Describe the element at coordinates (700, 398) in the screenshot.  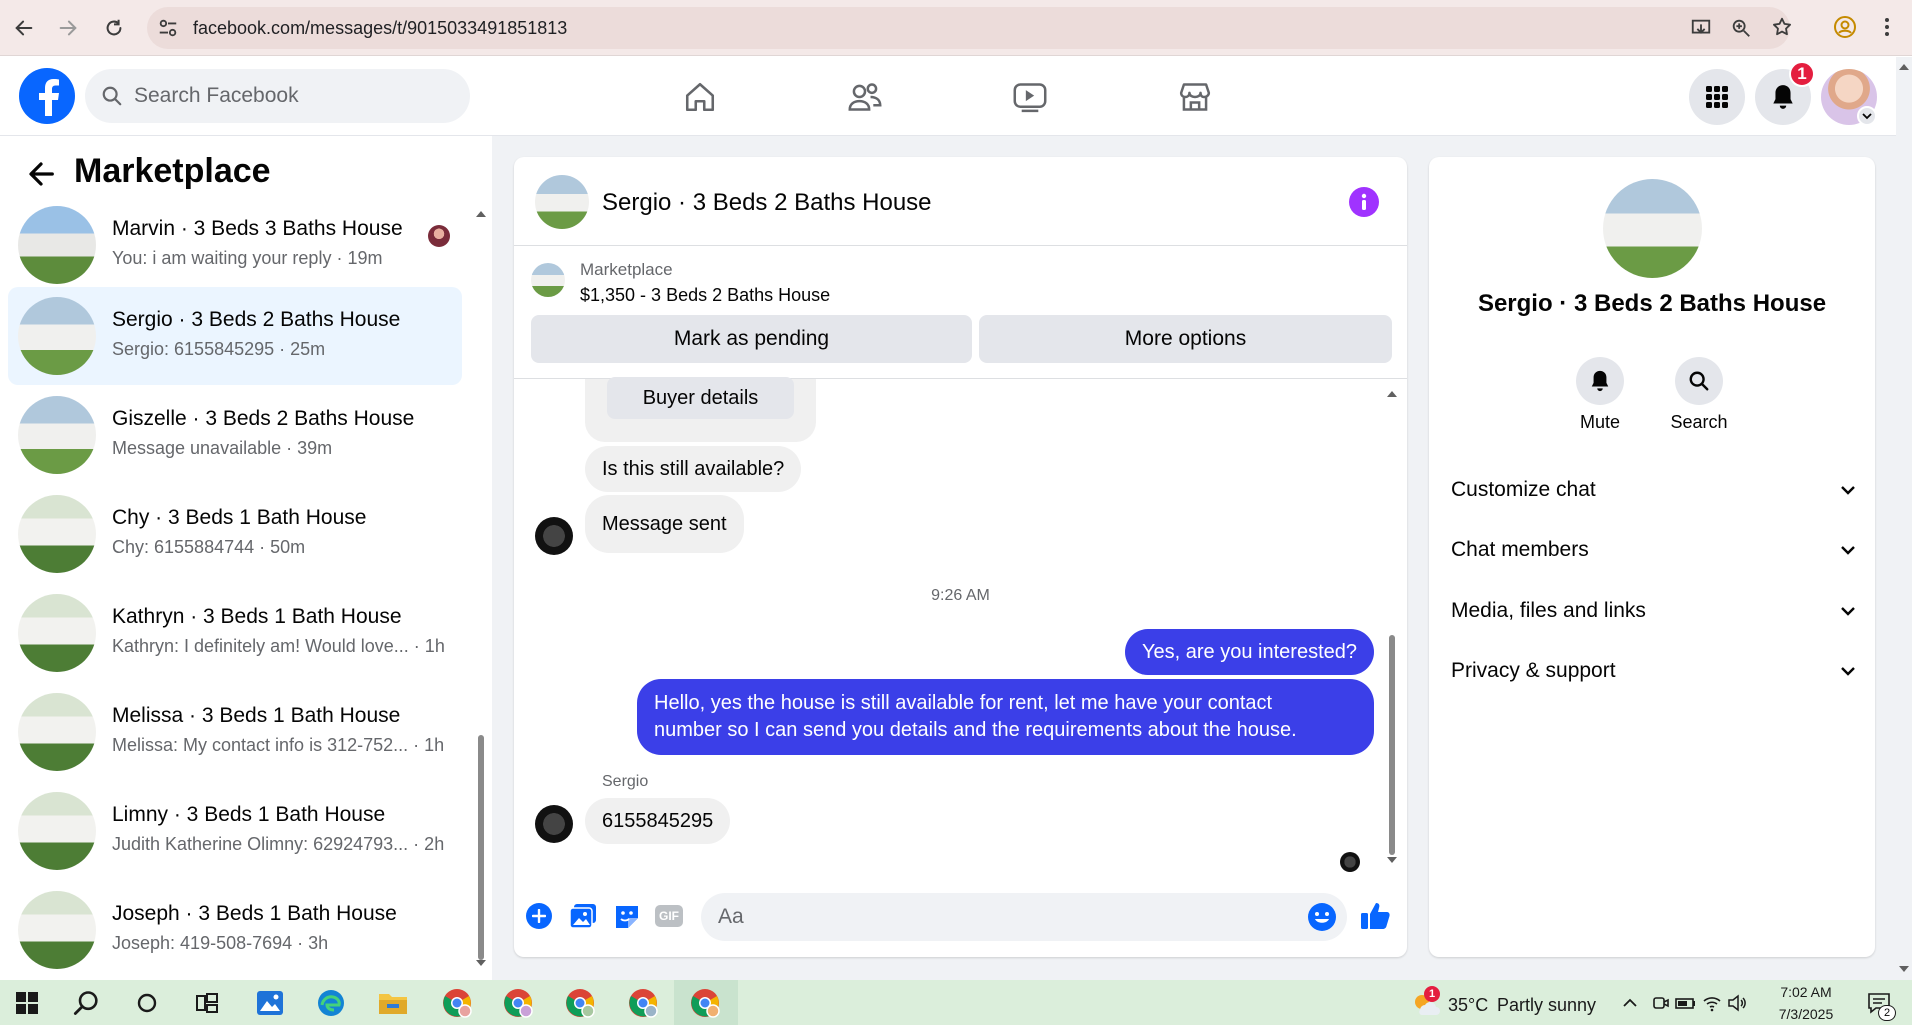
I see `buyer-details-button: Buyer details` at that location.